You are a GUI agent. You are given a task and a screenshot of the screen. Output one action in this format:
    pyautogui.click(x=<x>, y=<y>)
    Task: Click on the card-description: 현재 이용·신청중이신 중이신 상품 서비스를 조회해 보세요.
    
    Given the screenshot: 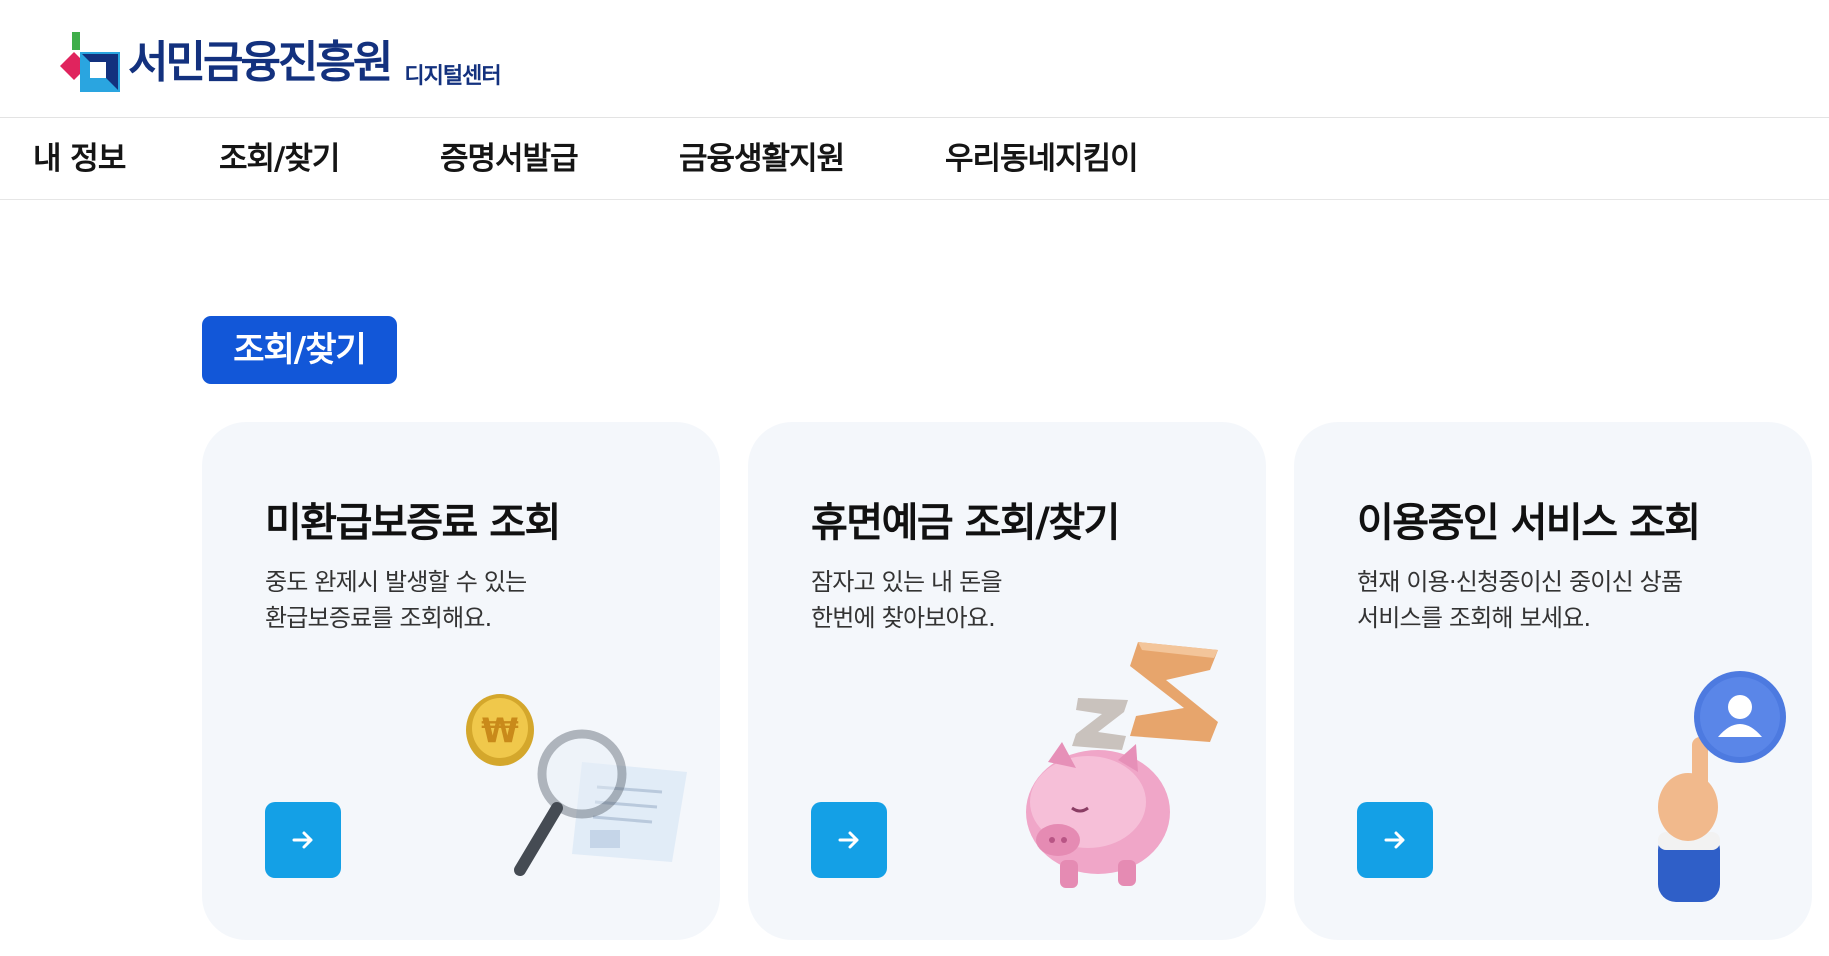 What is the action you would take?
    pyautogui.click(x=1557, y=600)
    